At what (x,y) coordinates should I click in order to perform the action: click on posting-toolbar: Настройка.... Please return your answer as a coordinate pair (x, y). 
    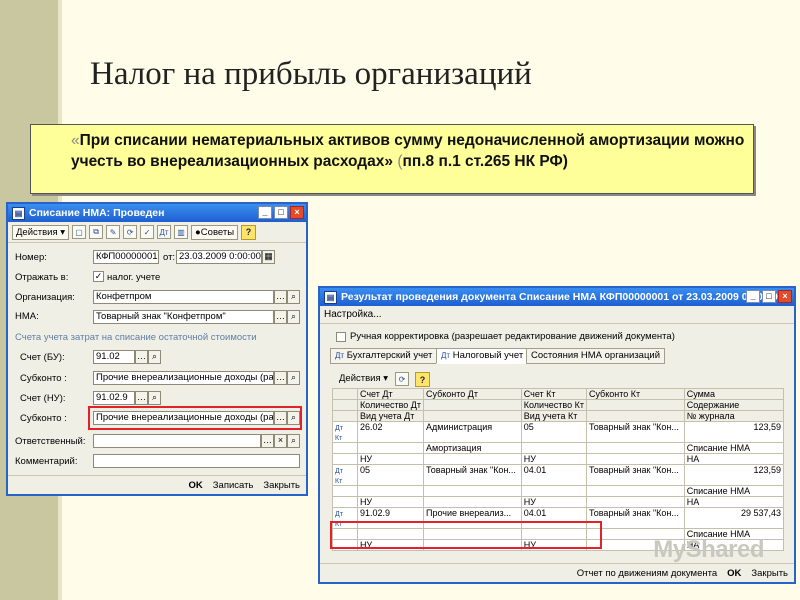
    Looking at the image, I should click on (557, 315).